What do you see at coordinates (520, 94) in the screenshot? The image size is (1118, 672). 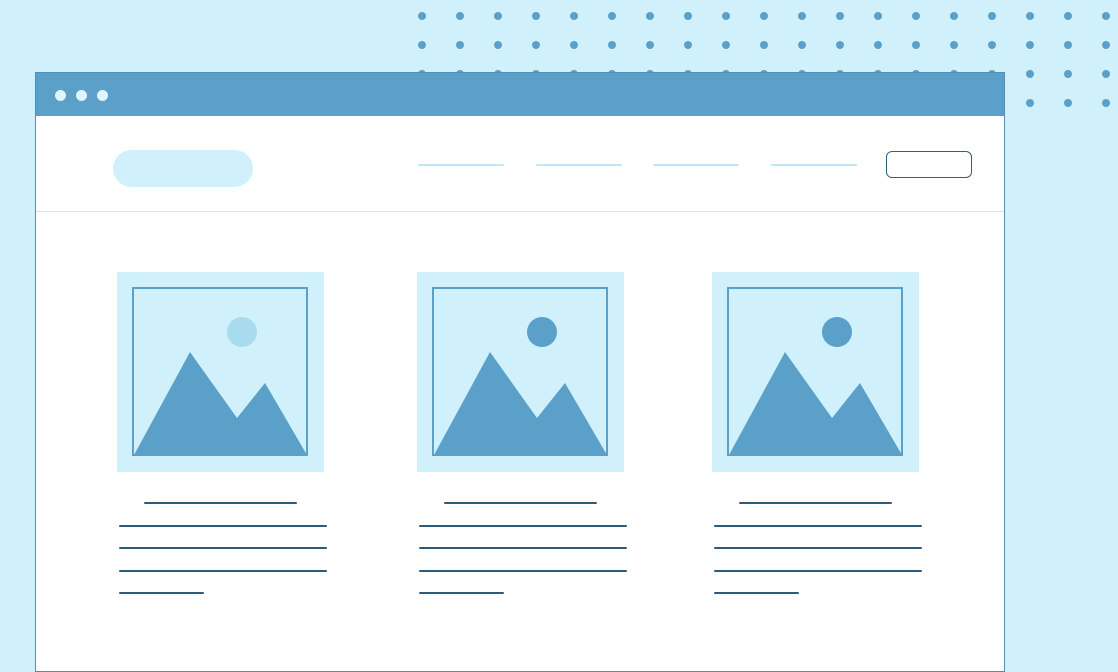 I see `window-titlebar` at bounding box center [520, 94].